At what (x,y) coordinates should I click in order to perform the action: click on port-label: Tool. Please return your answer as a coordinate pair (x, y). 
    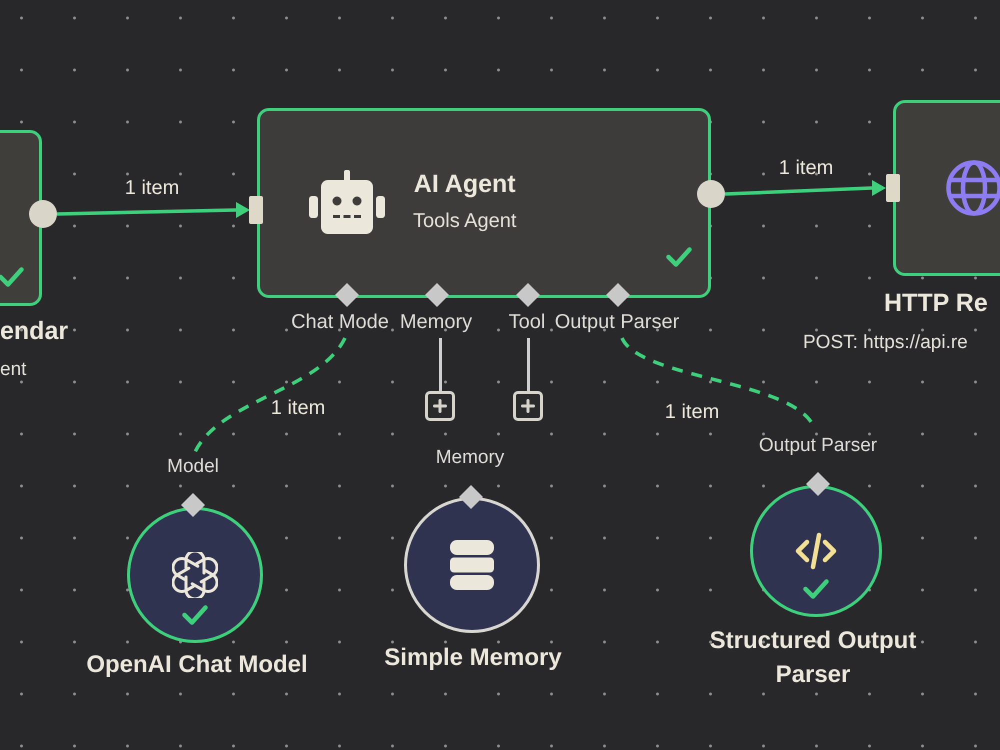
    Looking at the image, I should click on (527, 322).